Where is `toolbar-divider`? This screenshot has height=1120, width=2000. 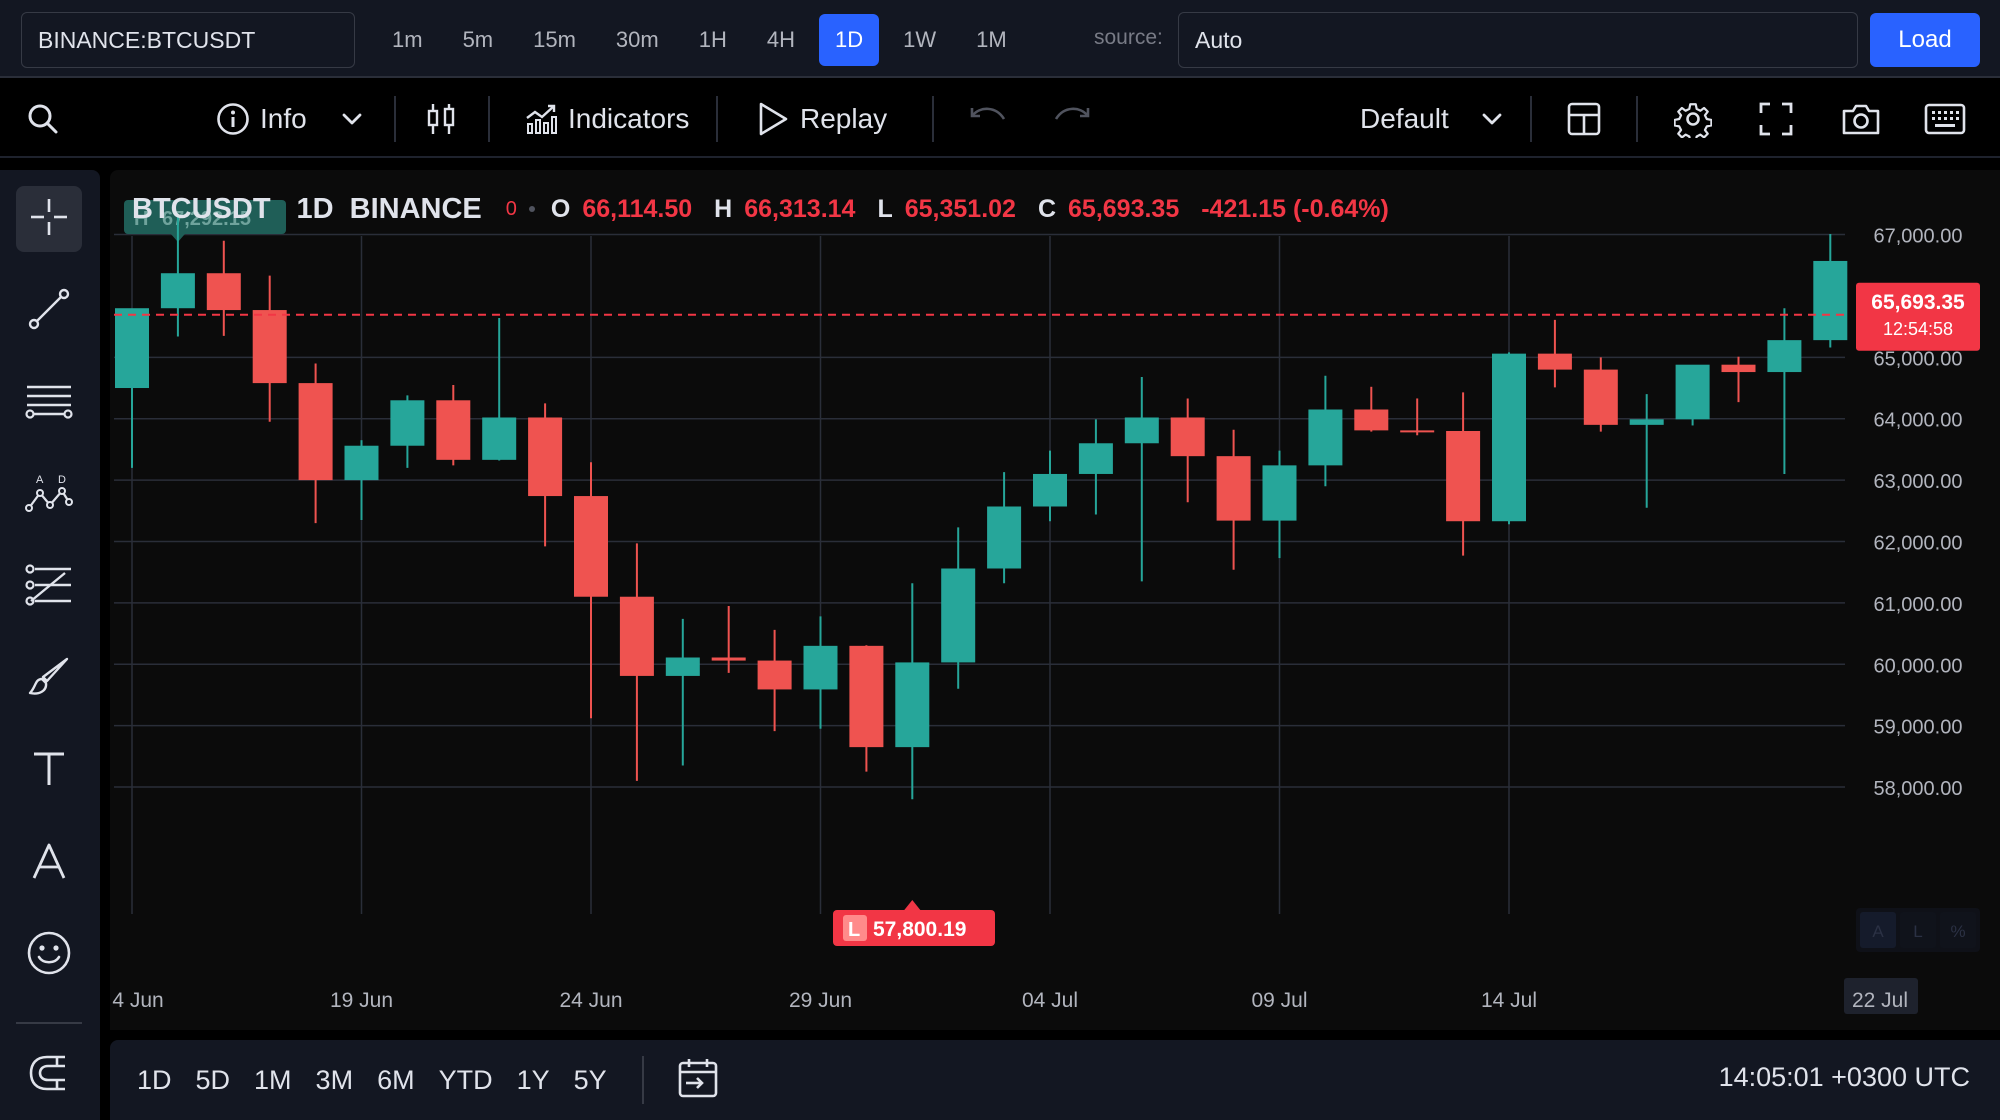
toolbar-divider is located at coordinates (1637, 119).